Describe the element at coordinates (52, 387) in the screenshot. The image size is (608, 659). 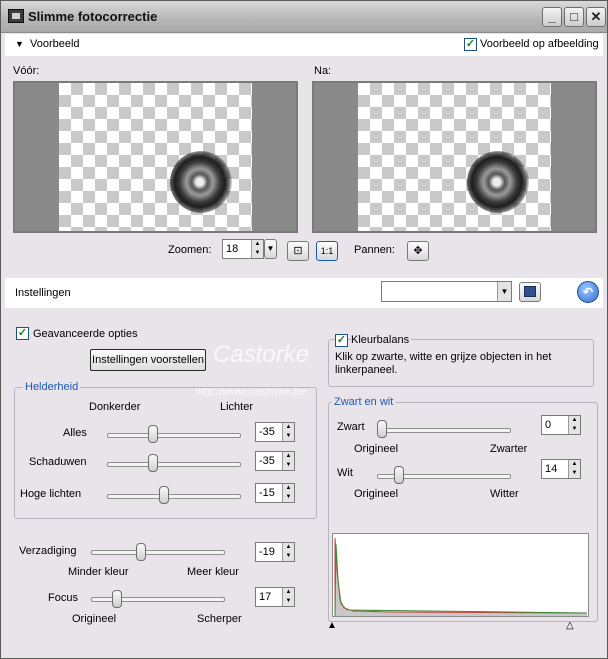
I see `brightness-group-title: Helderheid` at that location.